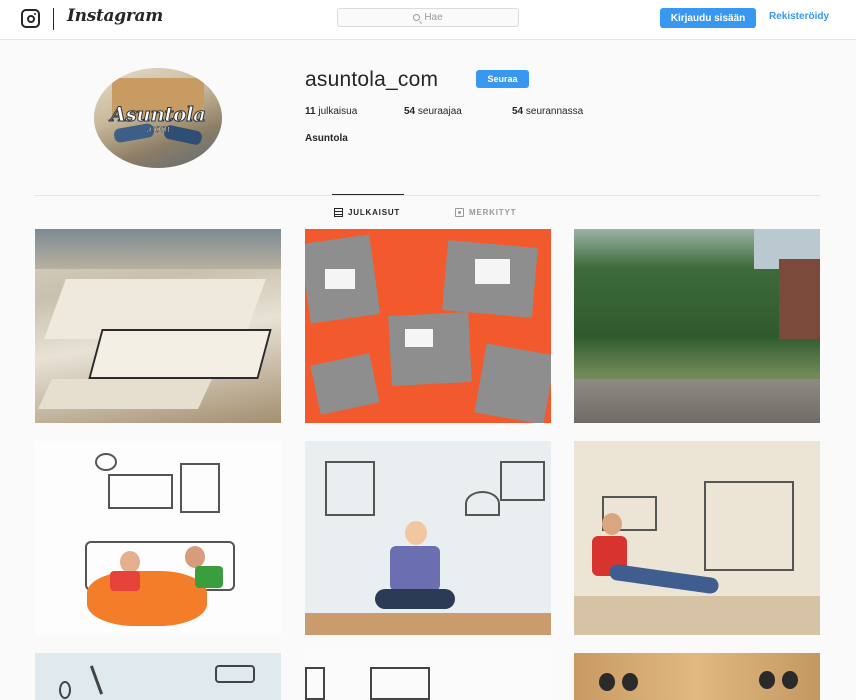 The height and width of the screenshot is (700, 856). Describe the element at coordinates (459, 212) in the screenshot. I see `tag-icon` at that location.